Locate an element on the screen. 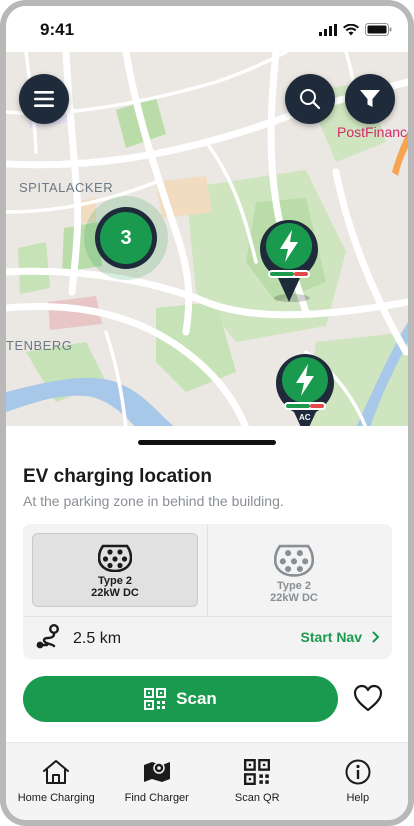 The width and height of the screenshot is (414, 826). nav-label: Scan QR is located at coordinates (257, 798).